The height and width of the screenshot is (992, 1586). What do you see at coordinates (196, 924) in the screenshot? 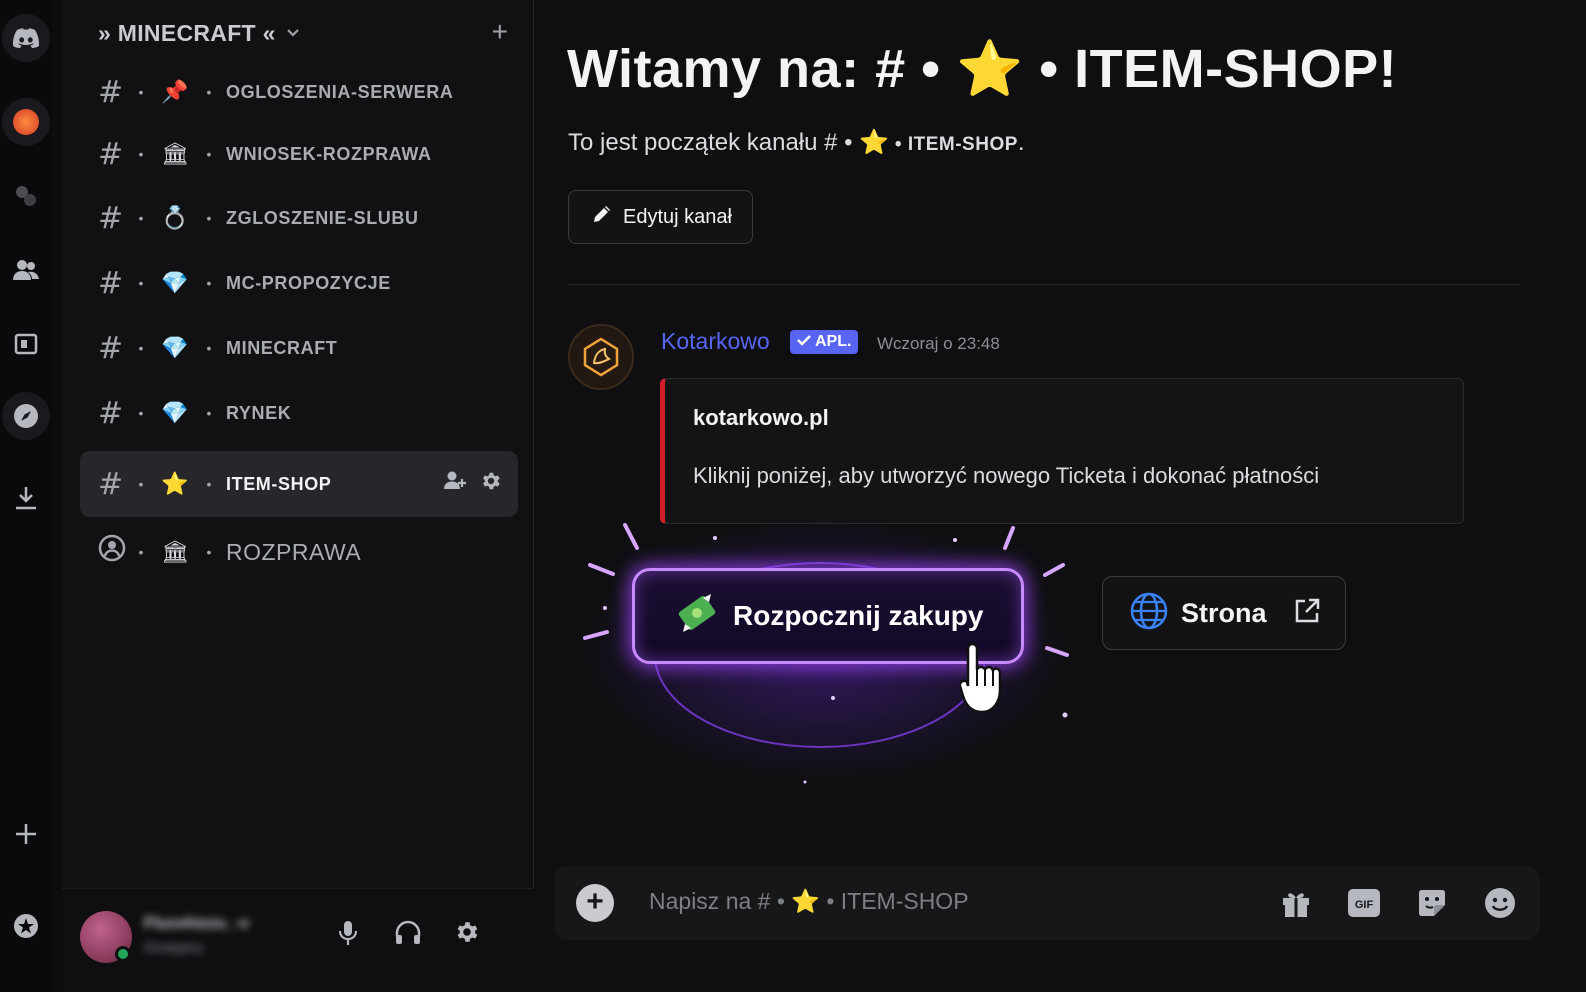
I see `username: Fluxxhizzu_-v` at bounding box center [196, 924].